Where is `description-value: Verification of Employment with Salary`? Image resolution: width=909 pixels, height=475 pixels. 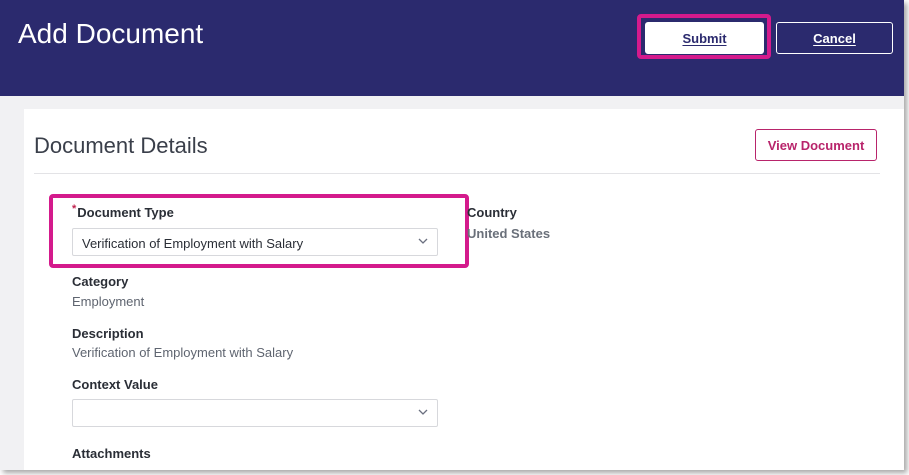 description-value: Verification of Employment with Salary is located at coordinates (183, 352).